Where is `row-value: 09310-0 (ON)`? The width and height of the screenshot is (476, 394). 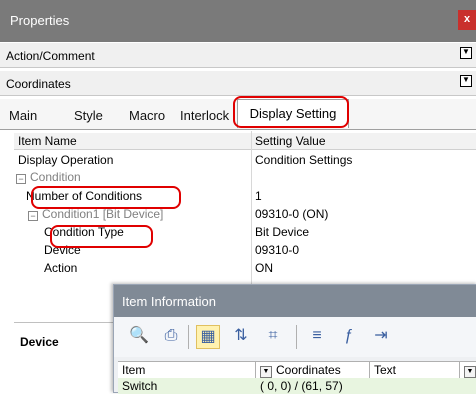 row-value: 09310-0 (ON) is located at coordinates (291, 214).